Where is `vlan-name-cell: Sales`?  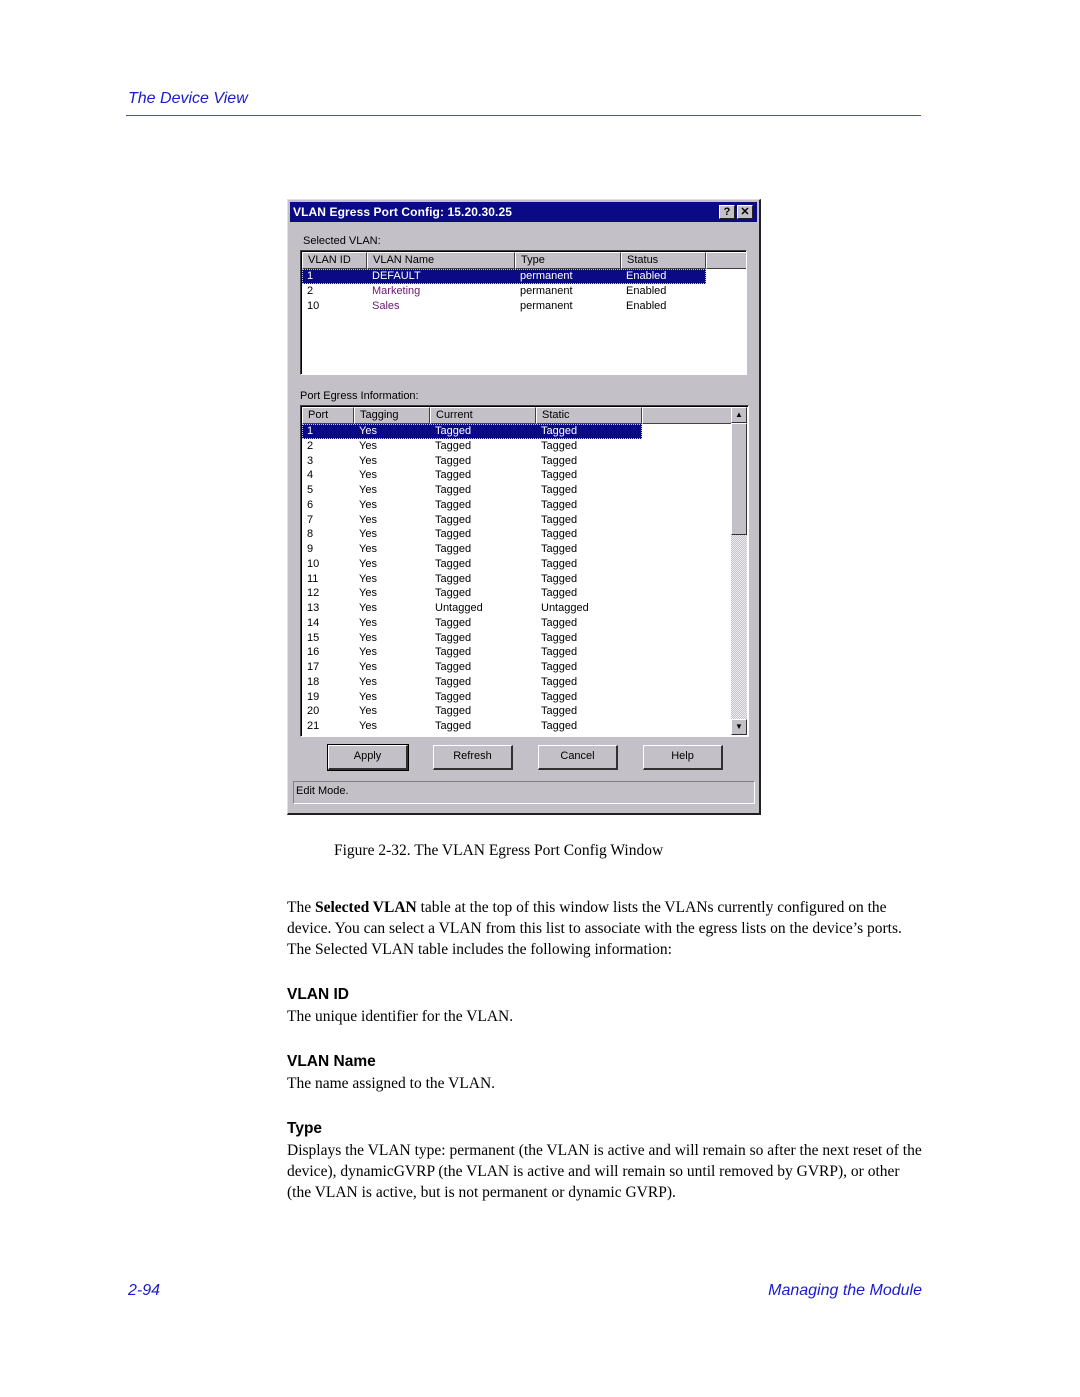 vlan-name-cell: Sales is located at coordinates (386, 305).